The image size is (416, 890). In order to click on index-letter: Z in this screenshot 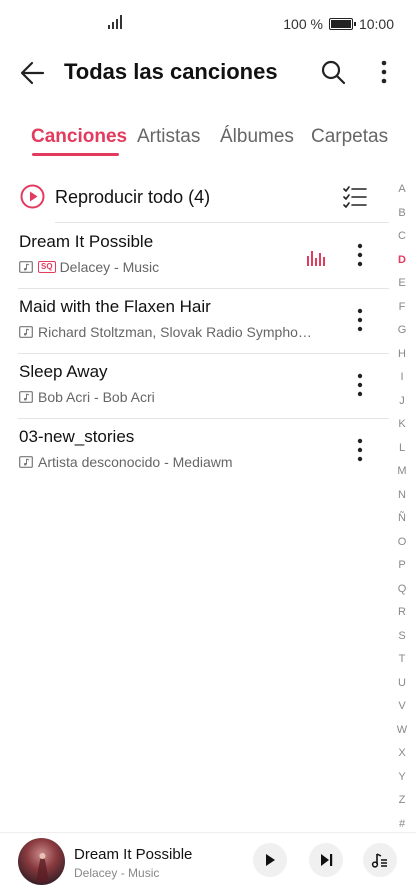, I will do `click(402, 800)`.